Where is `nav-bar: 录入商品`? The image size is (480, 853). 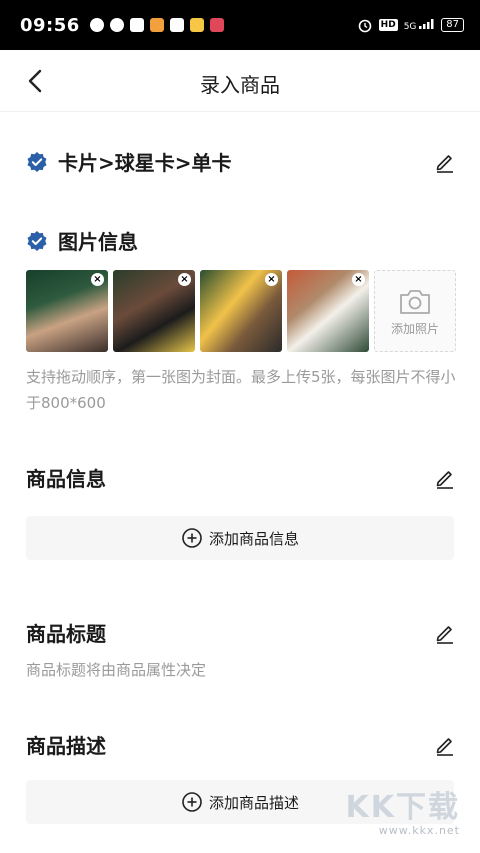 nav-bar: 录入商品 is located at coordinates (240, 81).